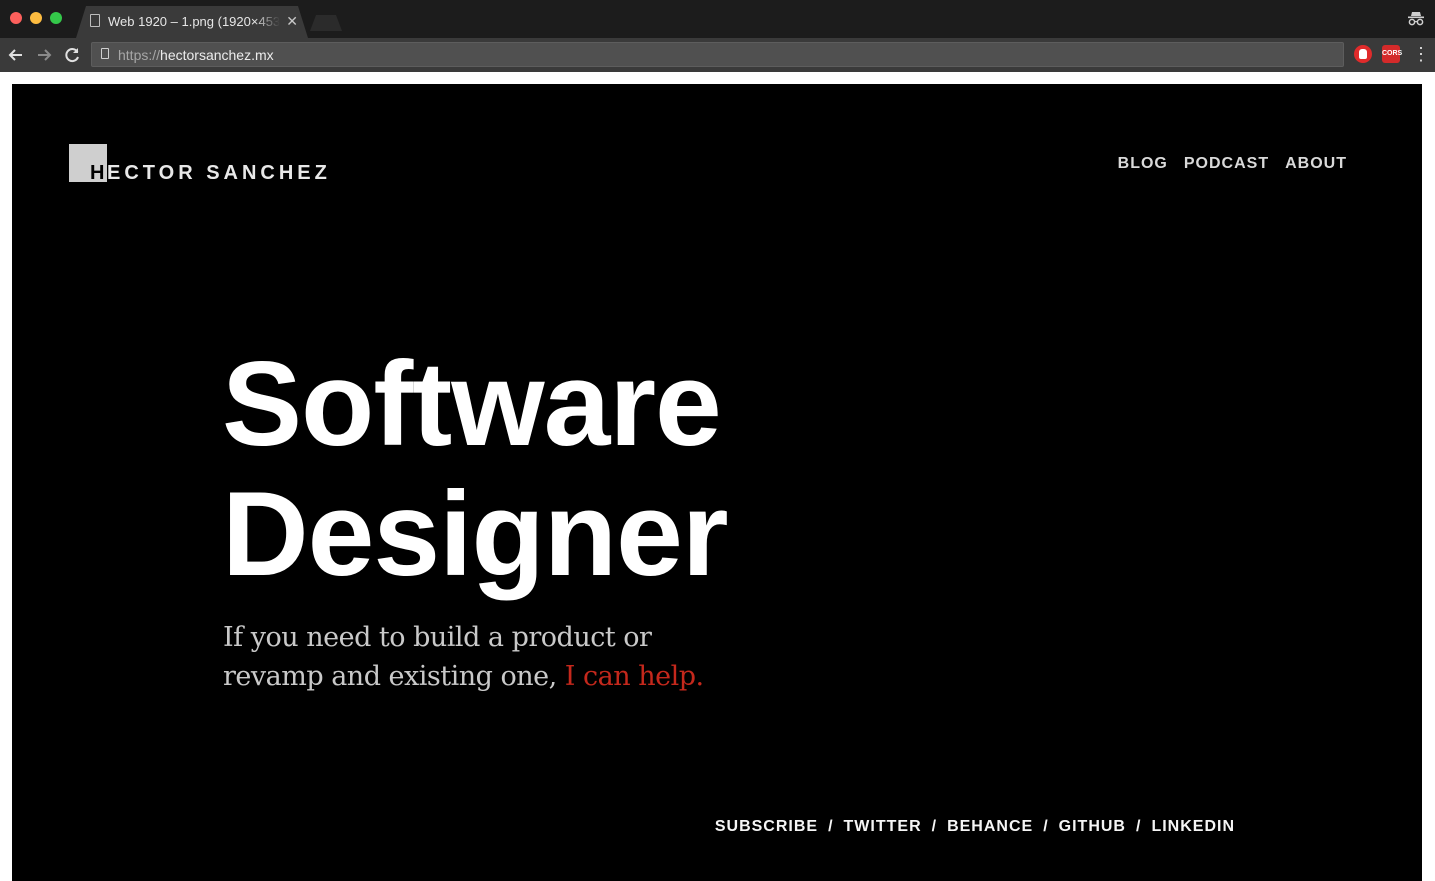 The image size is (1435, 881). Describe the element at coordinates (766, 827) in the screenshot. I see `social-subscribe: SUBSCRIBE` at that location.